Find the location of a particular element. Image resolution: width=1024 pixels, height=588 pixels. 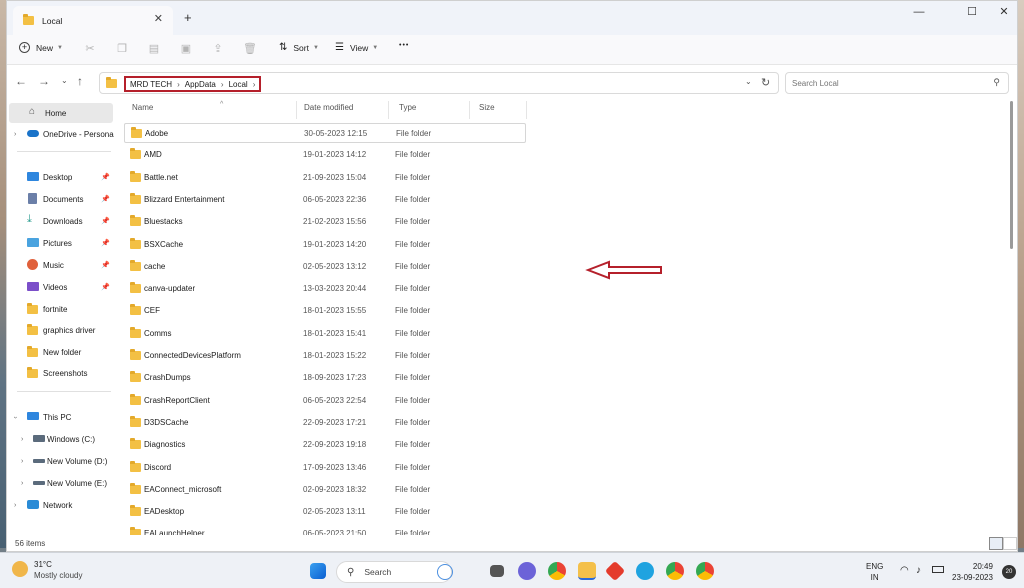

sidebar-item-this-pc: › This PC is located at coordinates (59, 417).